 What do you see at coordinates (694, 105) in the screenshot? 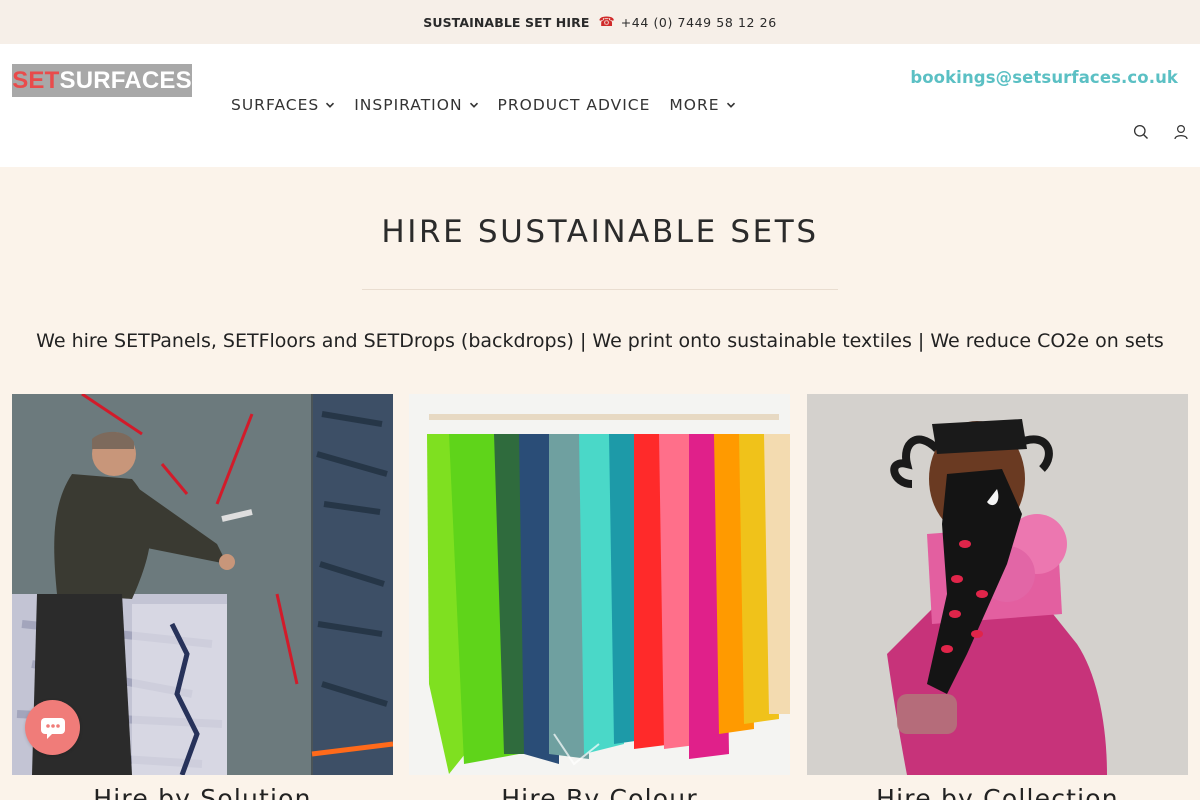
I see `nav-item-label: MORE` at bounding box center [694, 105].